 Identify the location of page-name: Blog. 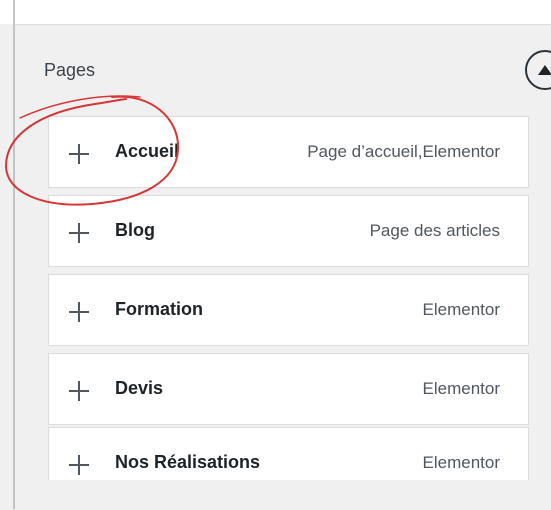
(135, 230).